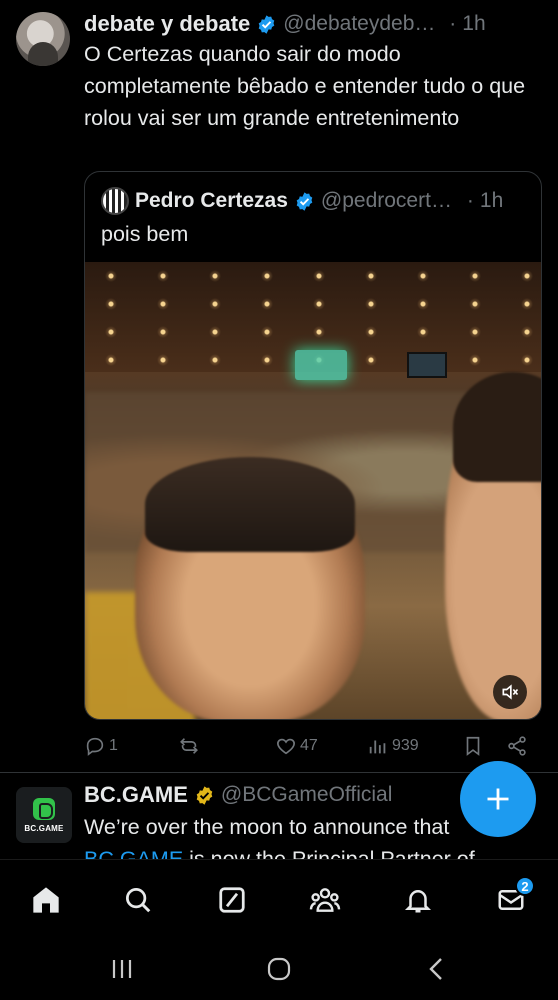 The width and height of the screenshot is (558, 1000). I want to click on recents-icon, so click(122, 969).